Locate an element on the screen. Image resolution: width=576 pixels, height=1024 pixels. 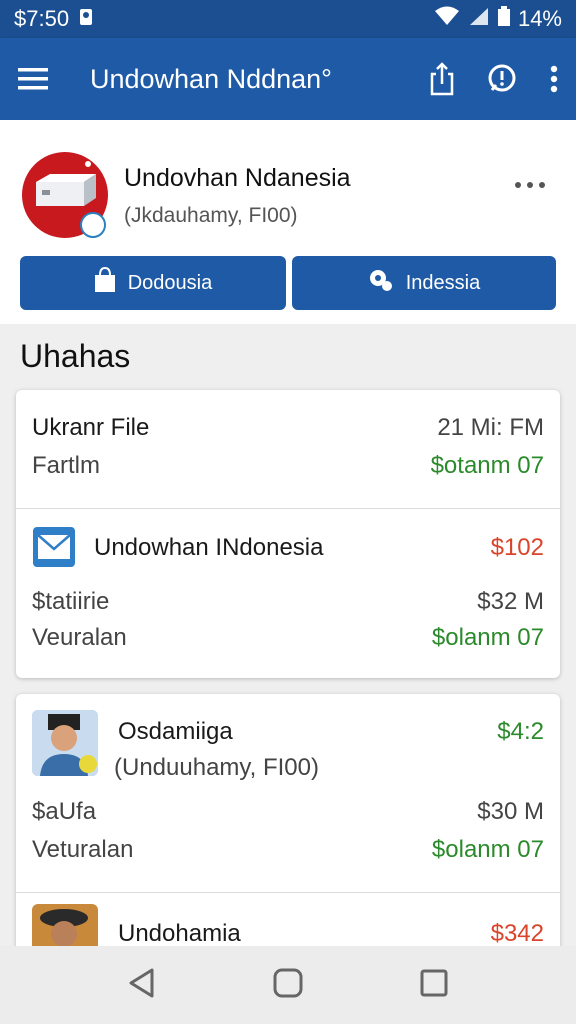
status-bar: $7:50 14% is located at coordinates (288, 19).